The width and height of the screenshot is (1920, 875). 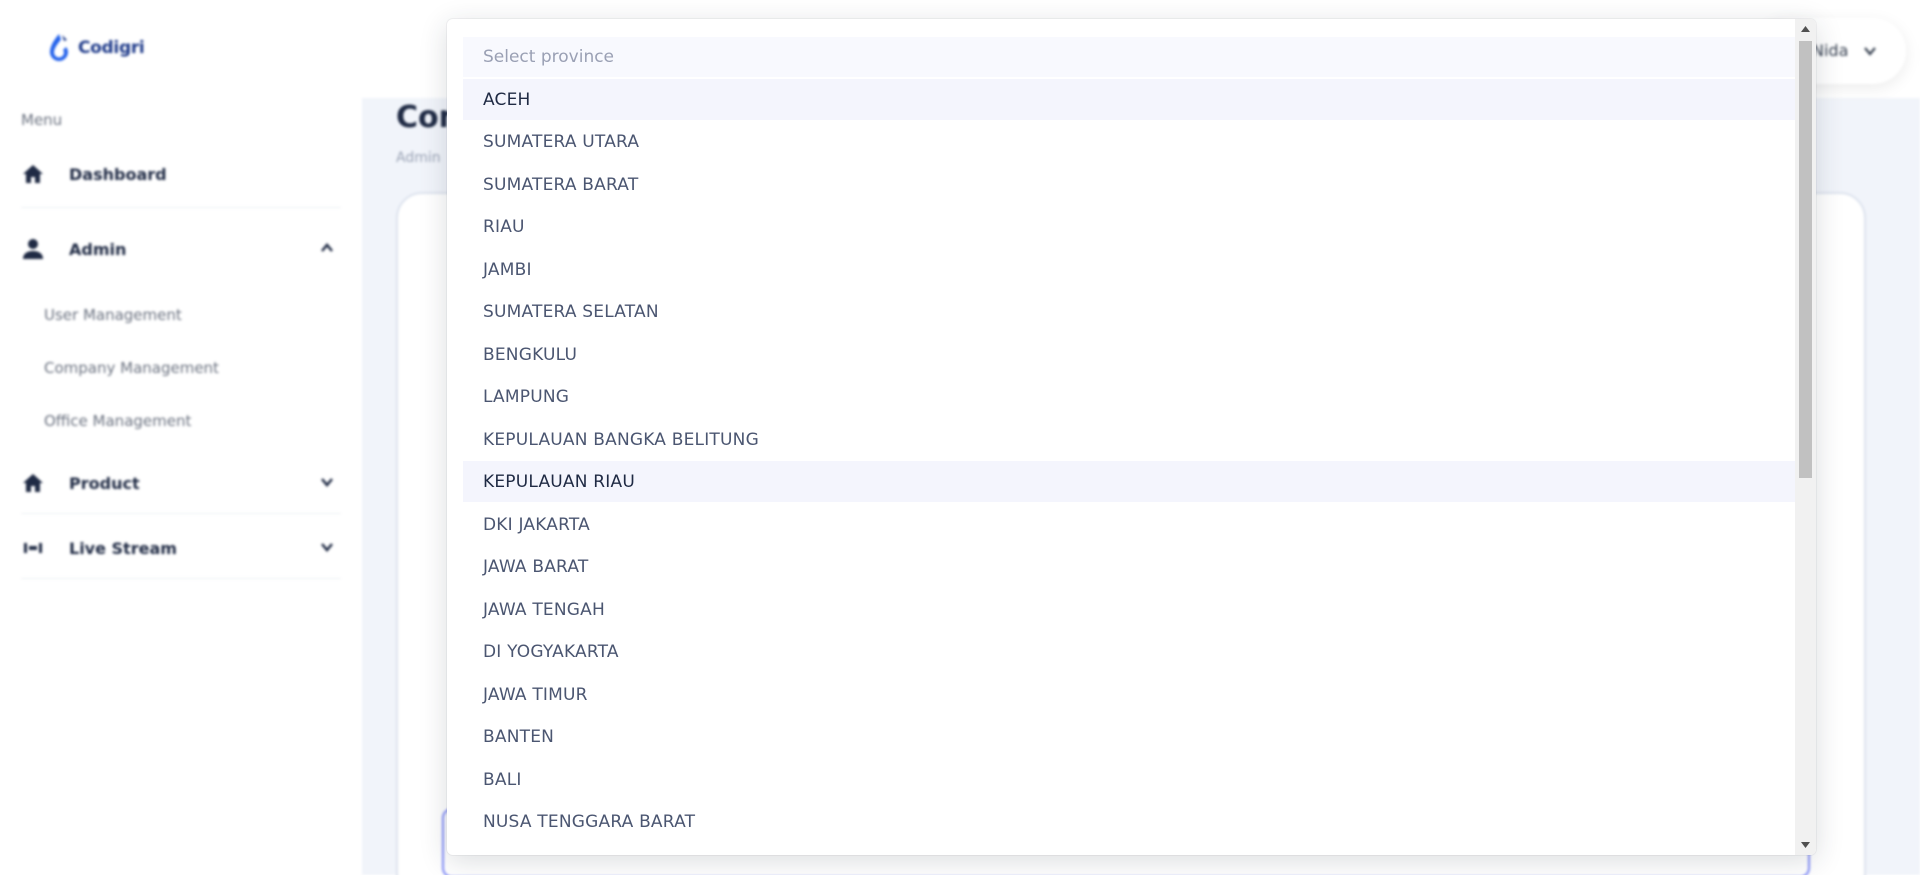 I want to click on province-option: JAWA TIMUR, so click(x=1129, y=694).